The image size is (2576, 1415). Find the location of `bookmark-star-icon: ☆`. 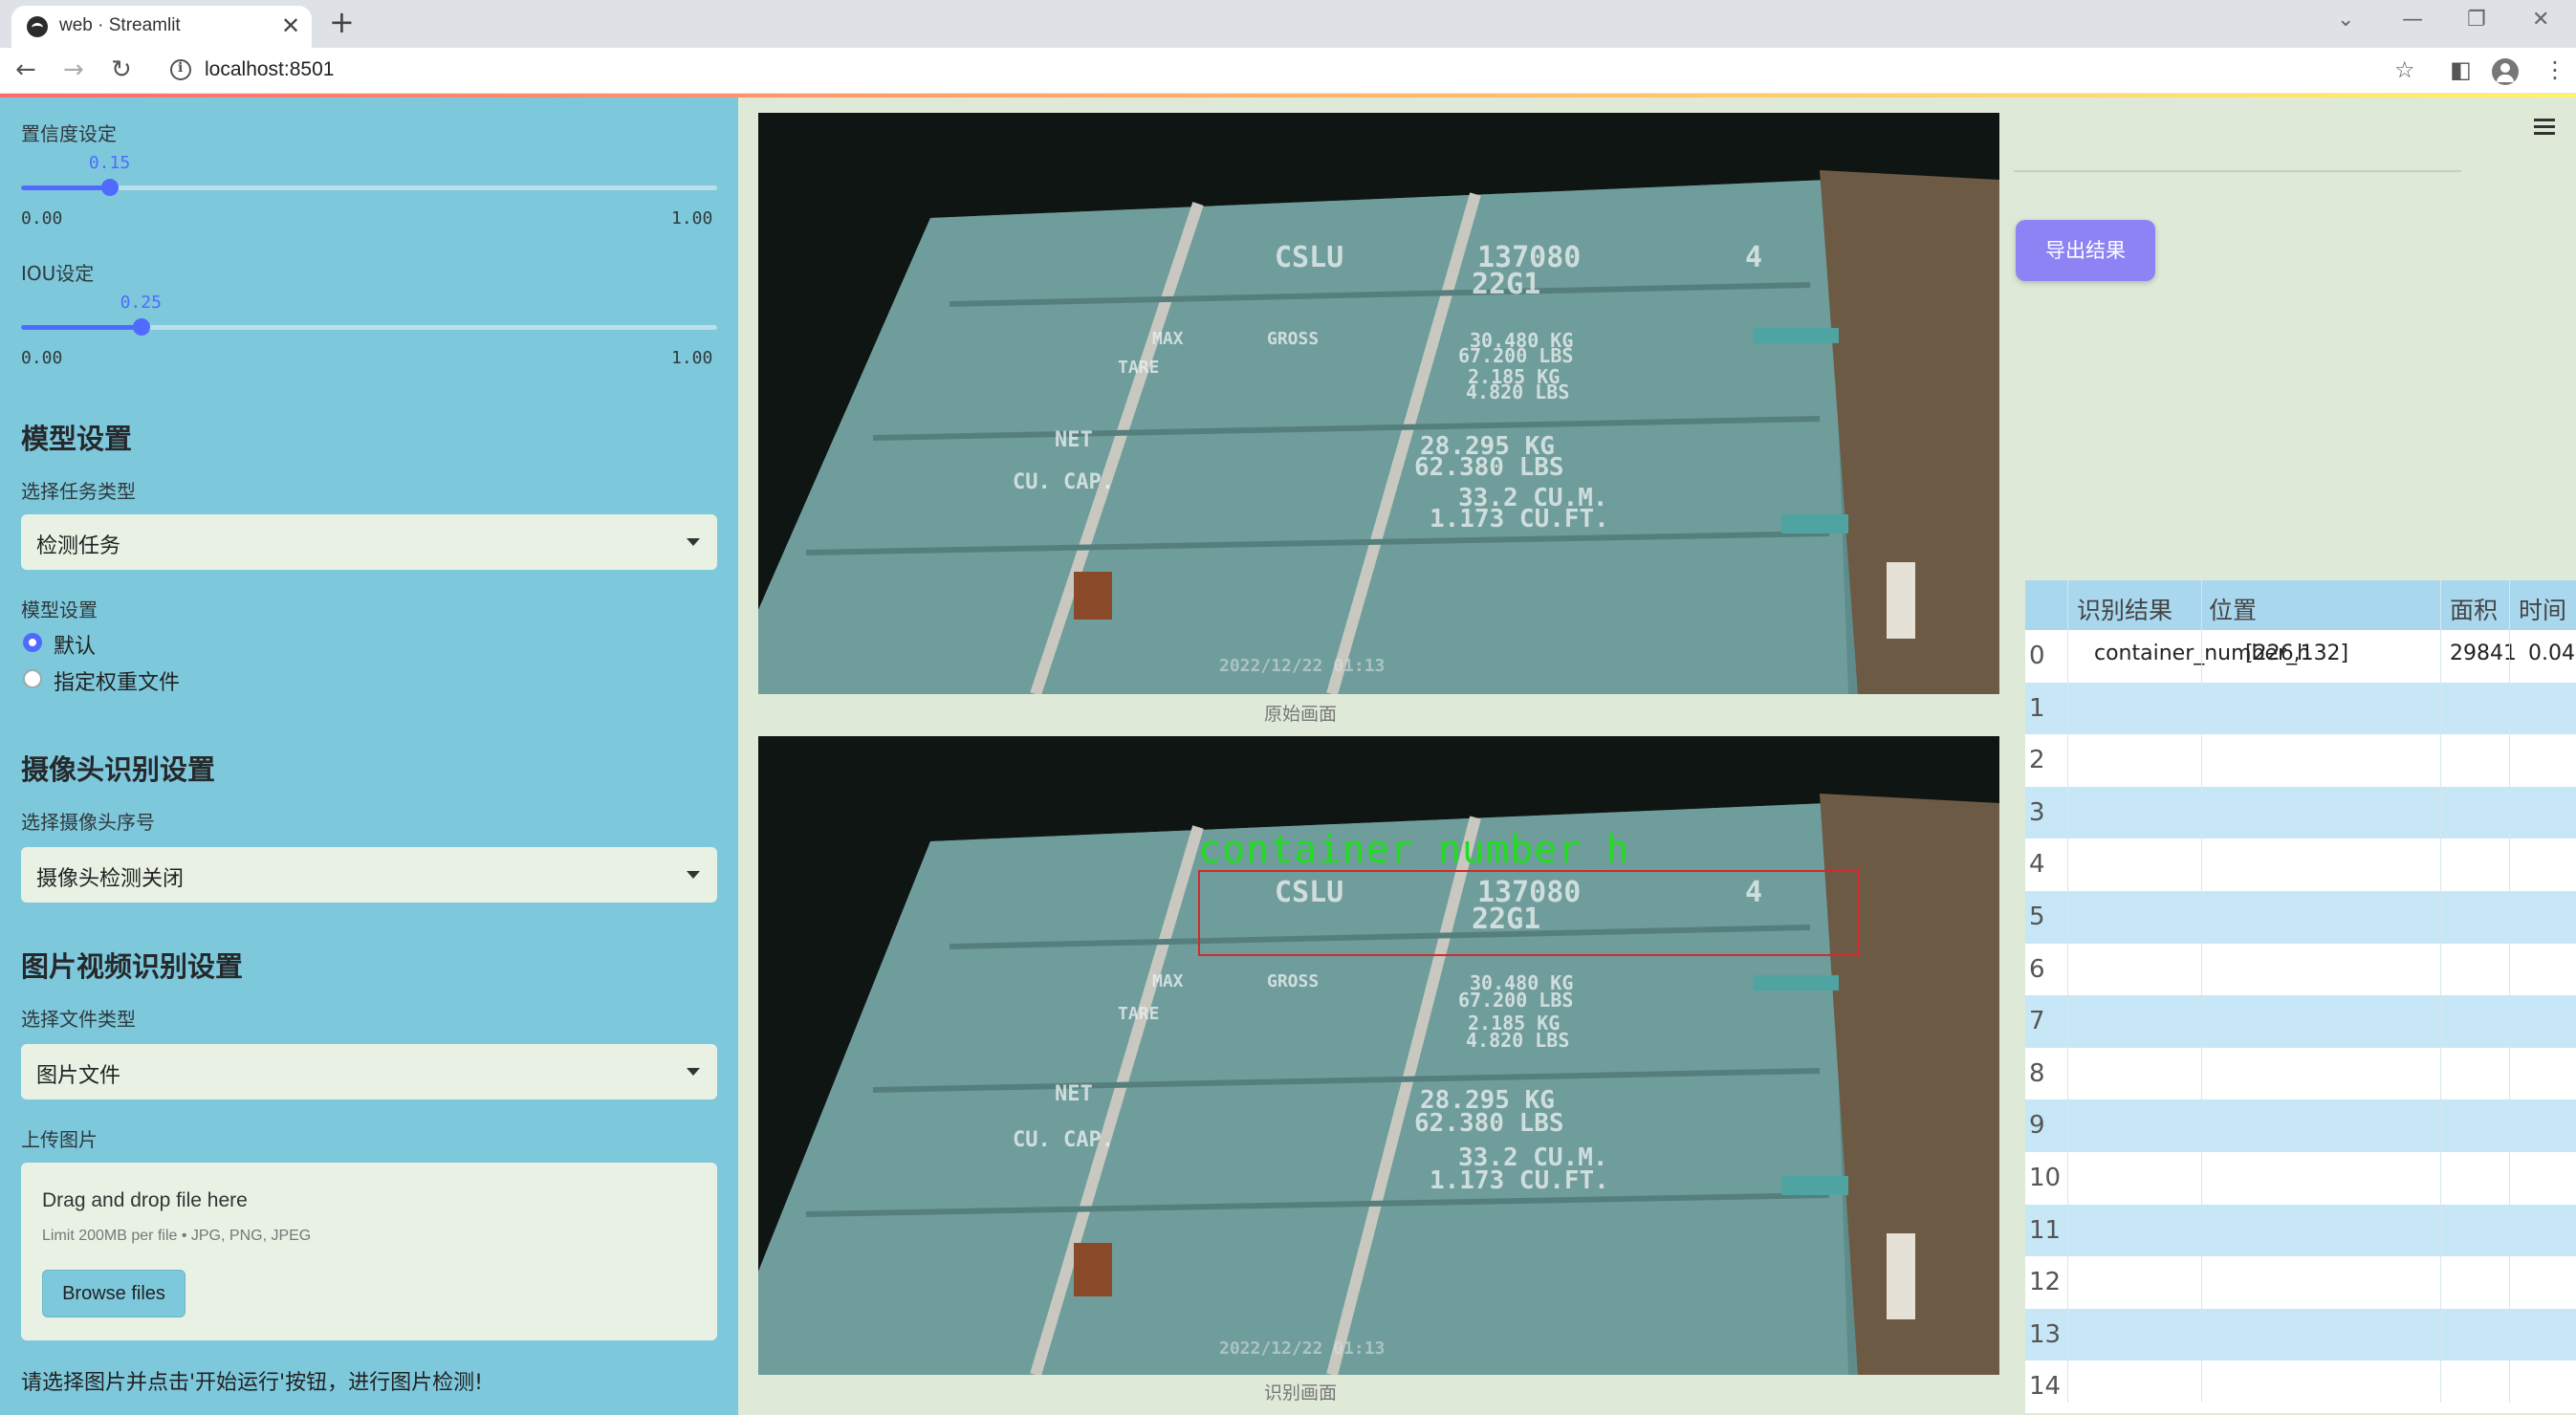

bookmark-star-icon: ☆ is located at coordinates (2404, 69).